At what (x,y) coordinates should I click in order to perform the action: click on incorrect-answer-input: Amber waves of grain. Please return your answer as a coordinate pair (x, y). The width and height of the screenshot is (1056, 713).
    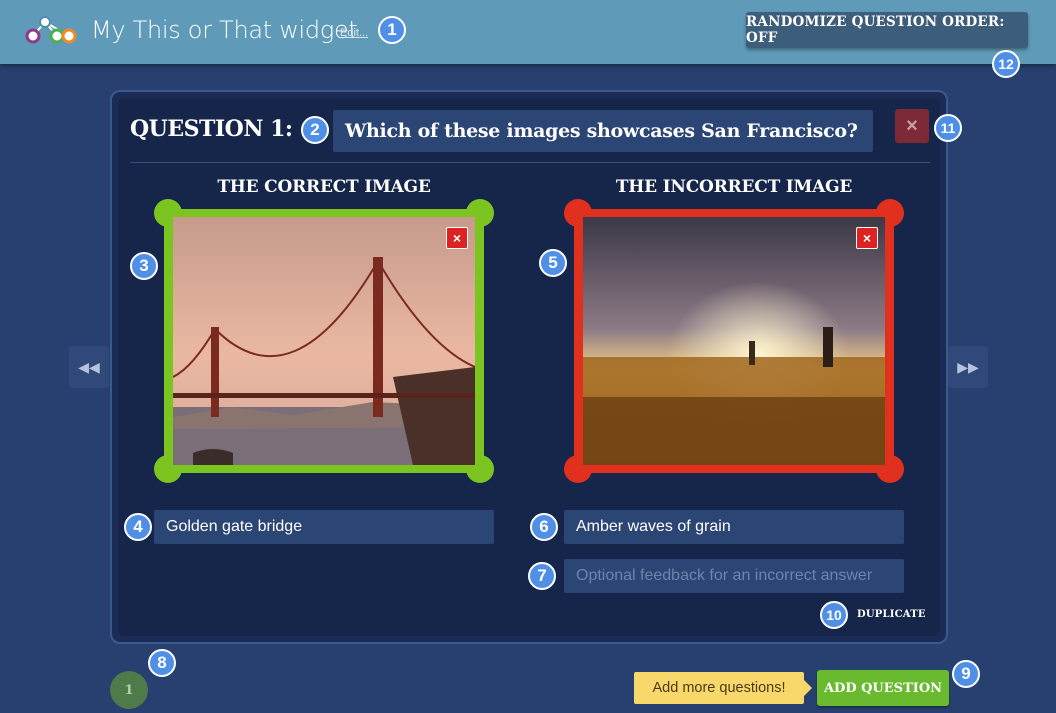
    Looking at the image, I should click on (734, 527).